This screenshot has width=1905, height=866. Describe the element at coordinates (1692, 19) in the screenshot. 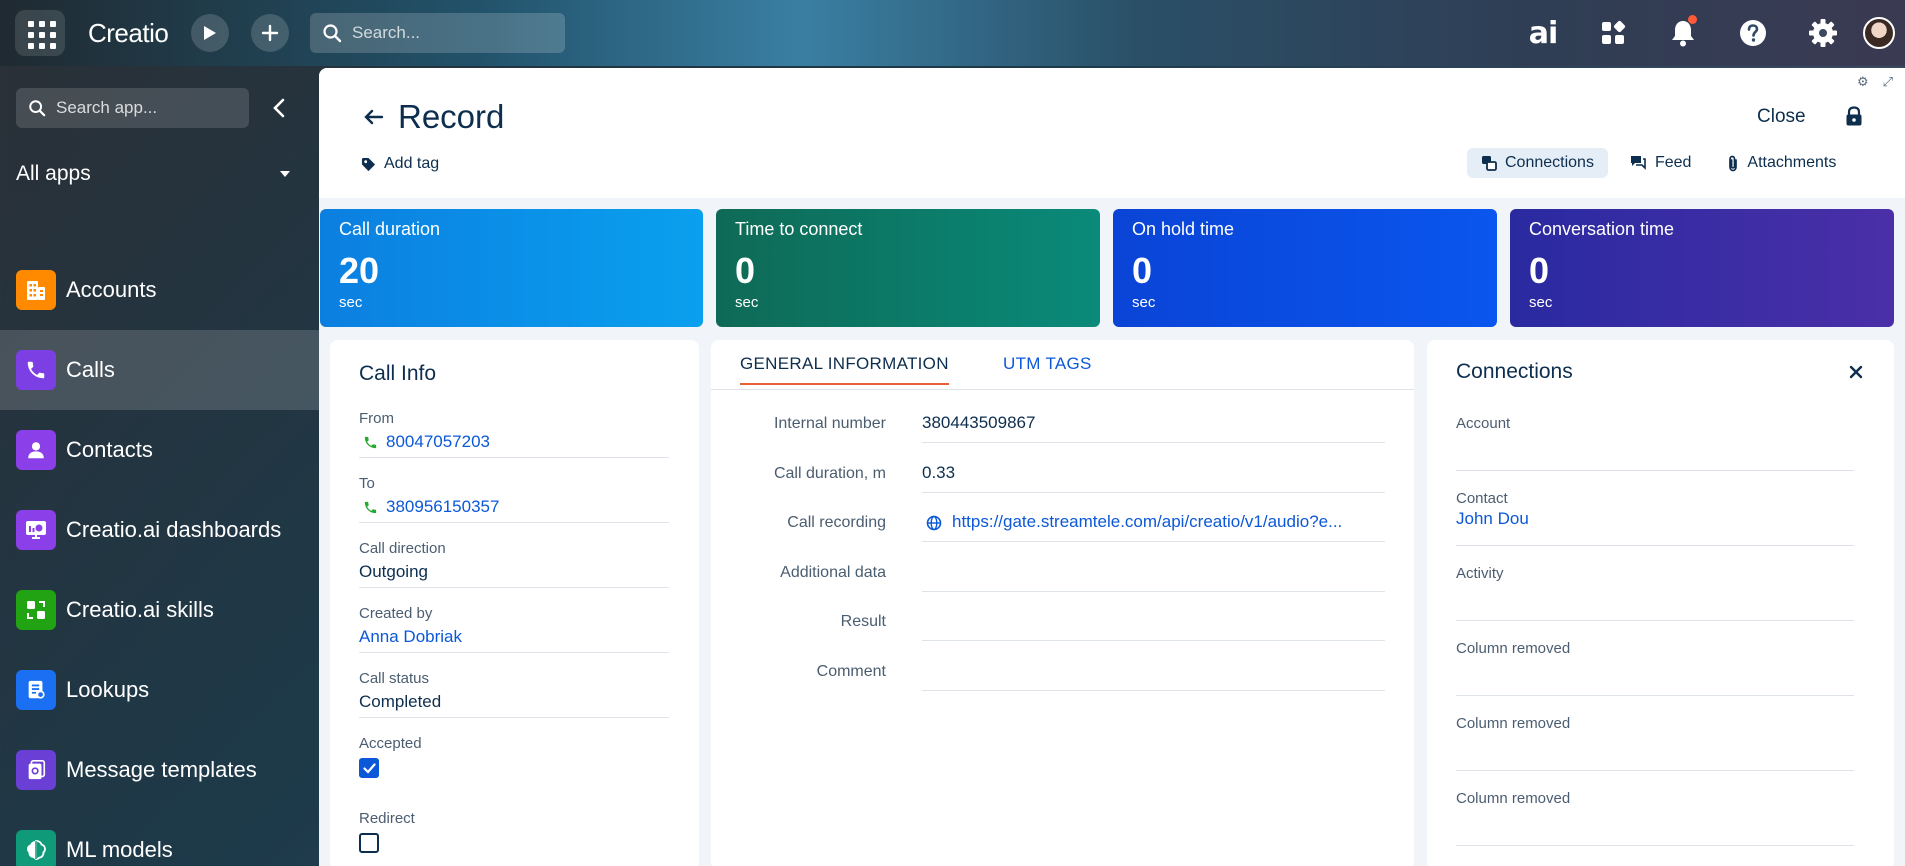

I see `notification-dot` at that location.